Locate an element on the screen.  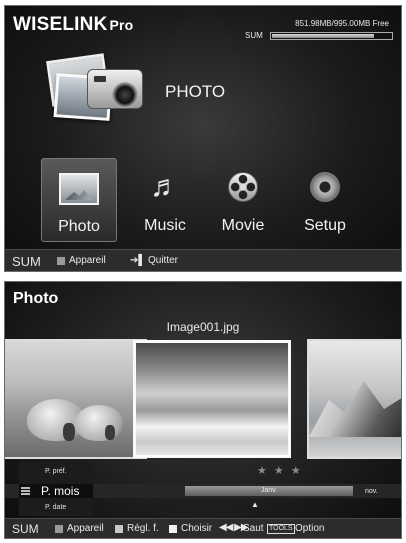
menu-item-label: Movie is located at coordinates (243, 225).